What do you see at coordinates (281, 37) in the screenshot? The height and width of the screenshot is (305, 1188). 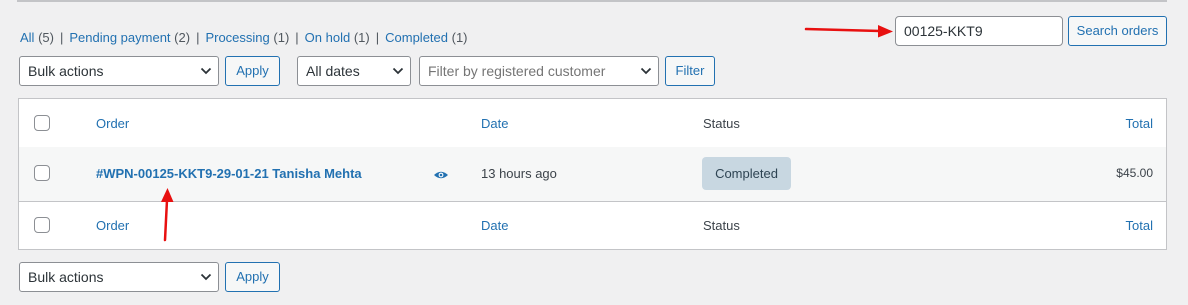 I see `filter-processing-count: (1)` at bounding box center [281, 37].